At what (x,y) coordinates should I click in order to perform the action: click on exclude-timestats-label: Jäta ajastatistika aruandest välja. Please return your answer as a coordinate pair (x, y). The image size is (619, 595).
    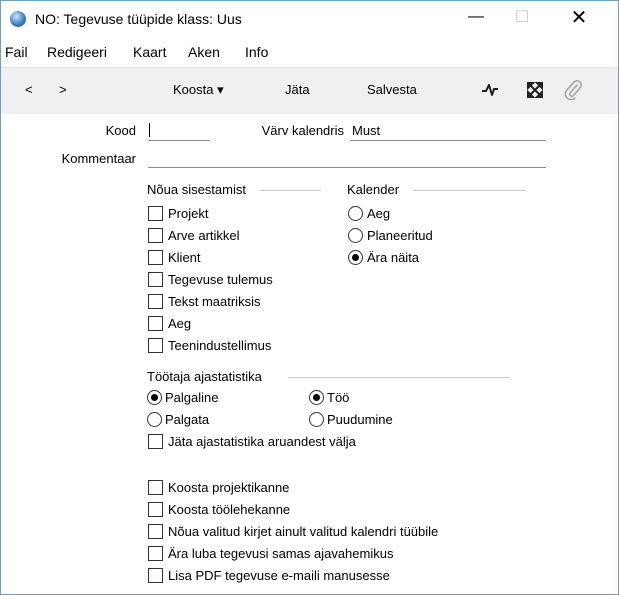
    Looking at the image, I should click on (262, 441).